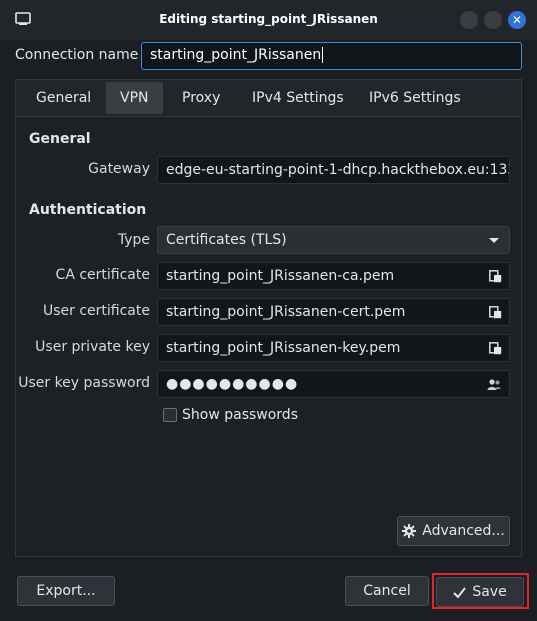  Describe the element at coordinates (232, 384) in the screenshot. I see `password-dots: ●●●●●●●●●●` at that location.